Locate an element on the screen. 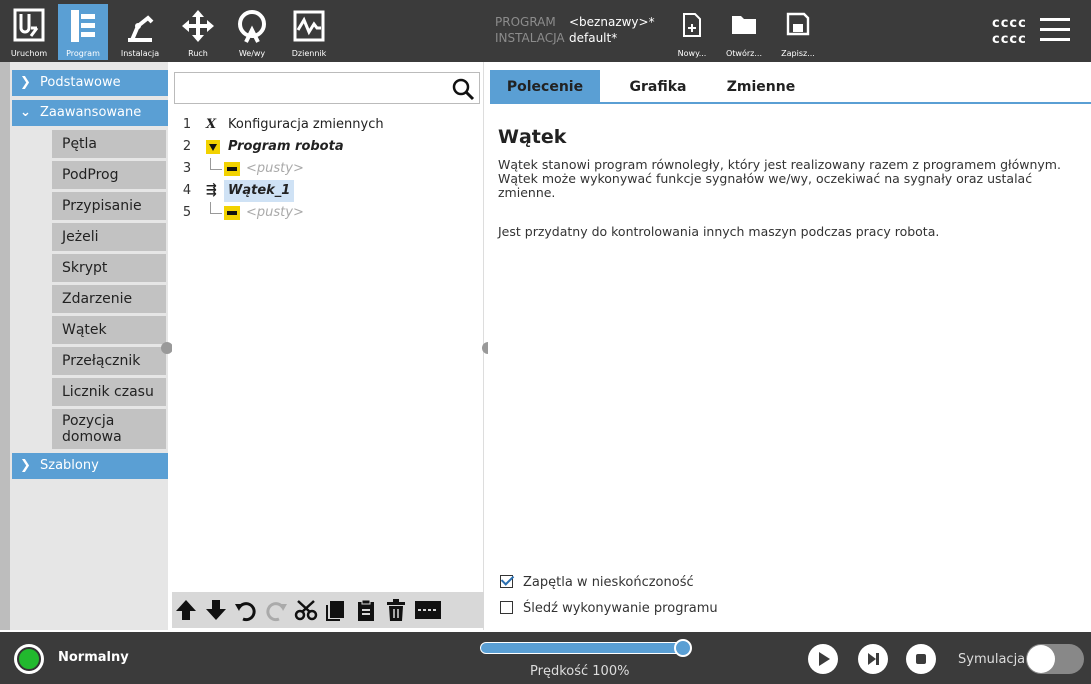  simulation-toggle is located at coordinates (1055, 659).